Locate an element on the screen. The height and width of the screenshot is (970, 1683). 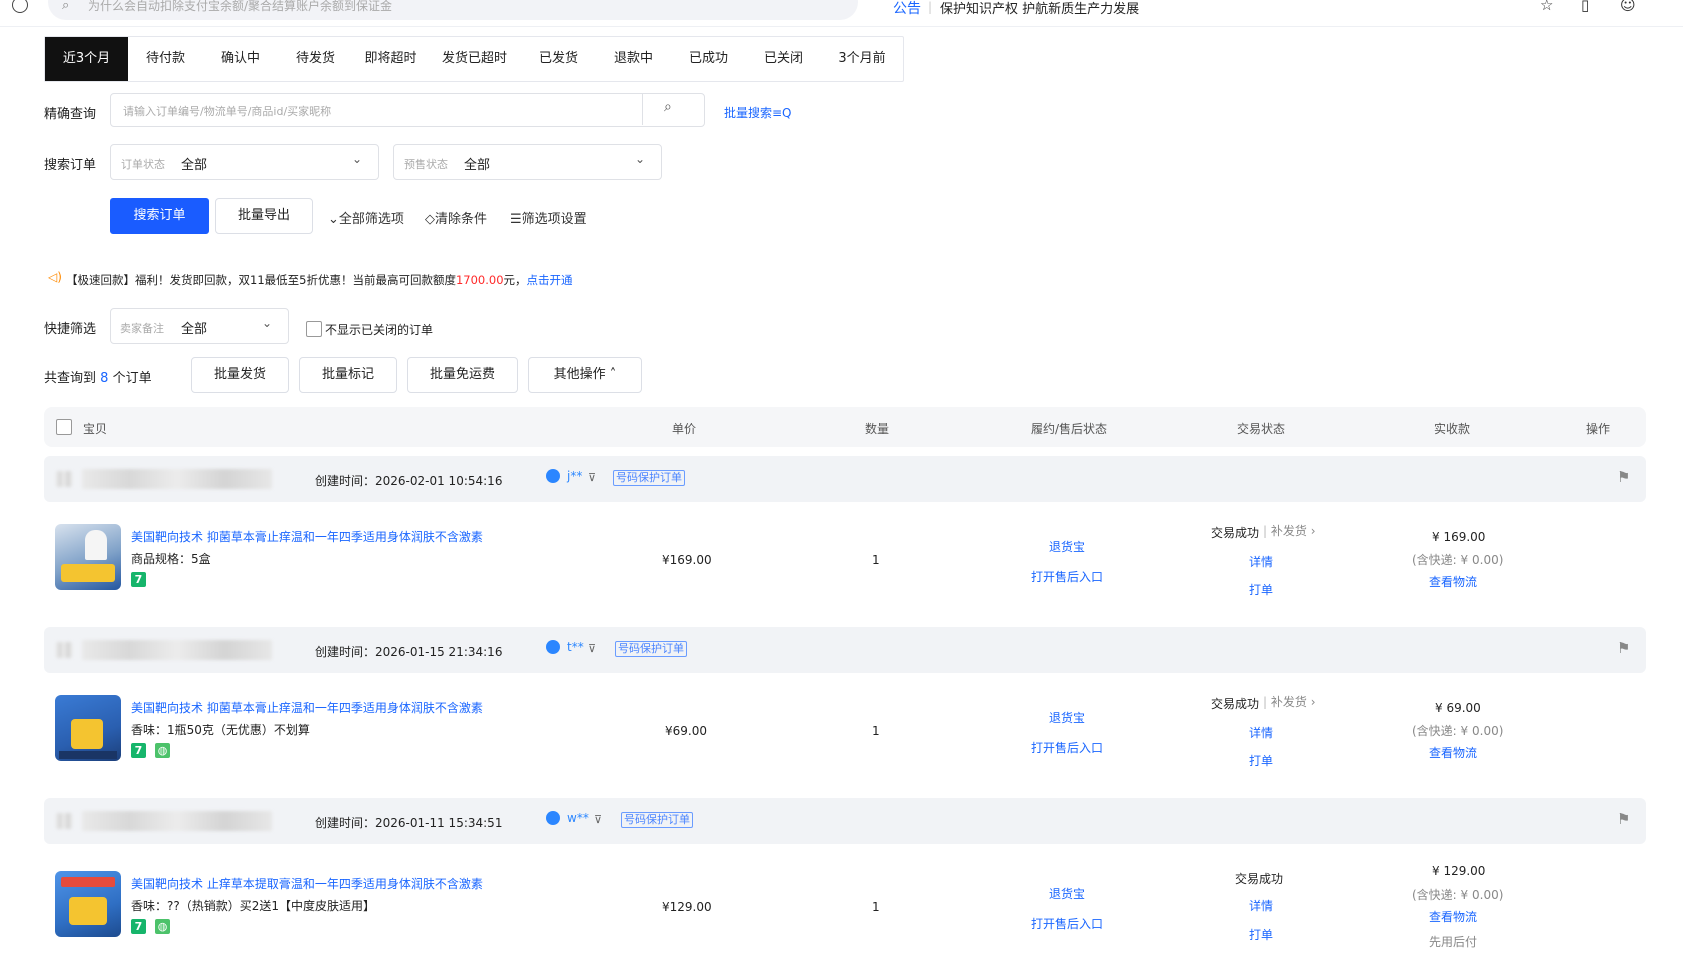
table-header is located at coordinates (845, 427).